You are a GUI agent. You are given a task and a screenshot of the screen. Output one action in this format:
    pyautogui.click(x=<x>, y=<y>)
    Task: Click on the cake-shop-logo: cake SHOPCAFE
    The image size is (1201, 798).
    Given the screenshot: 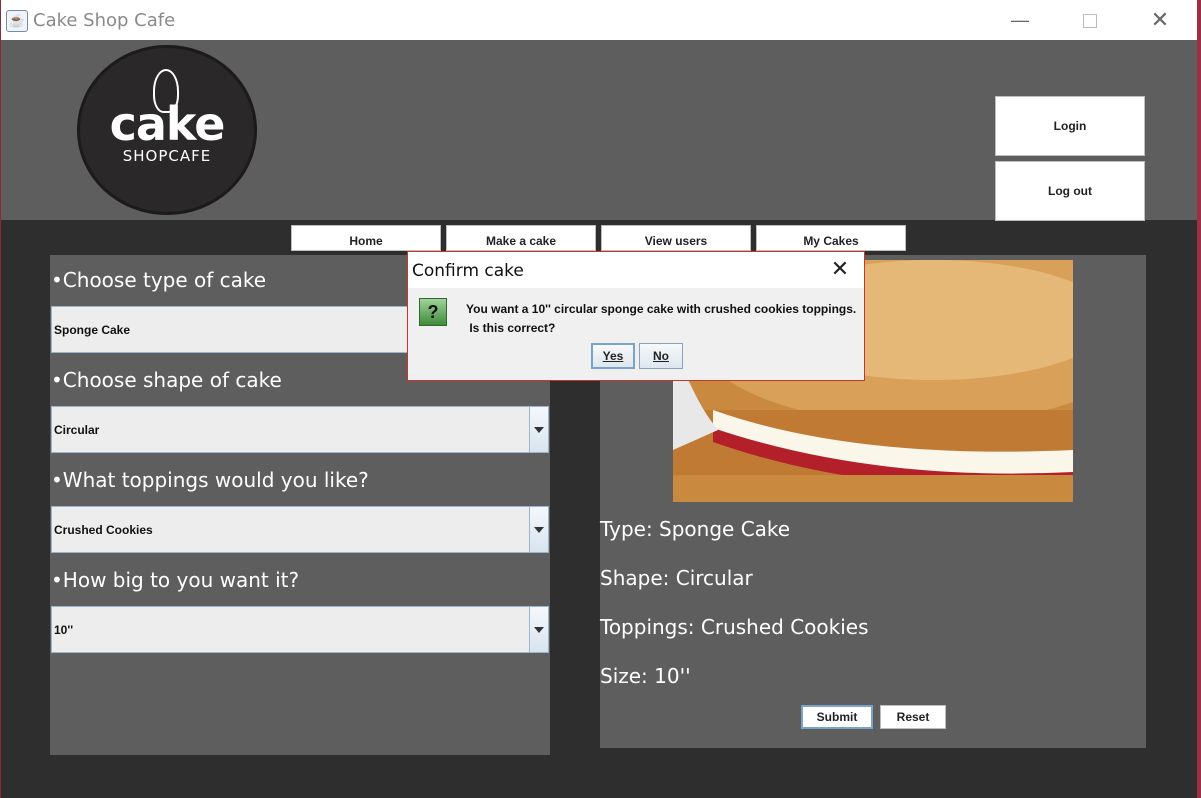 What is the action you would take?
    pyautogui.click(x=167, y=130)
    